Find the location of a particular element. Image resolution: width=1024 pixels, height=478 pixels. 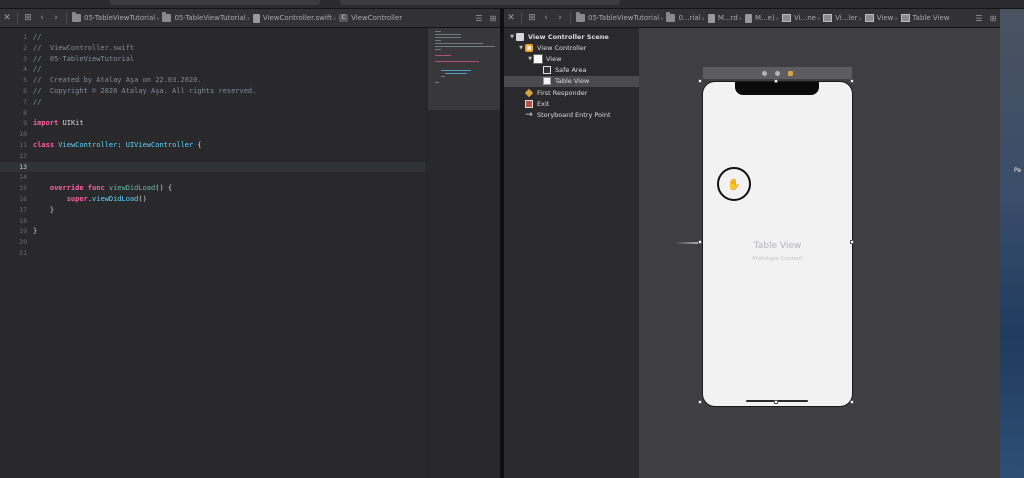

outline-item: ▼ View is located at coordinates (582, 58).